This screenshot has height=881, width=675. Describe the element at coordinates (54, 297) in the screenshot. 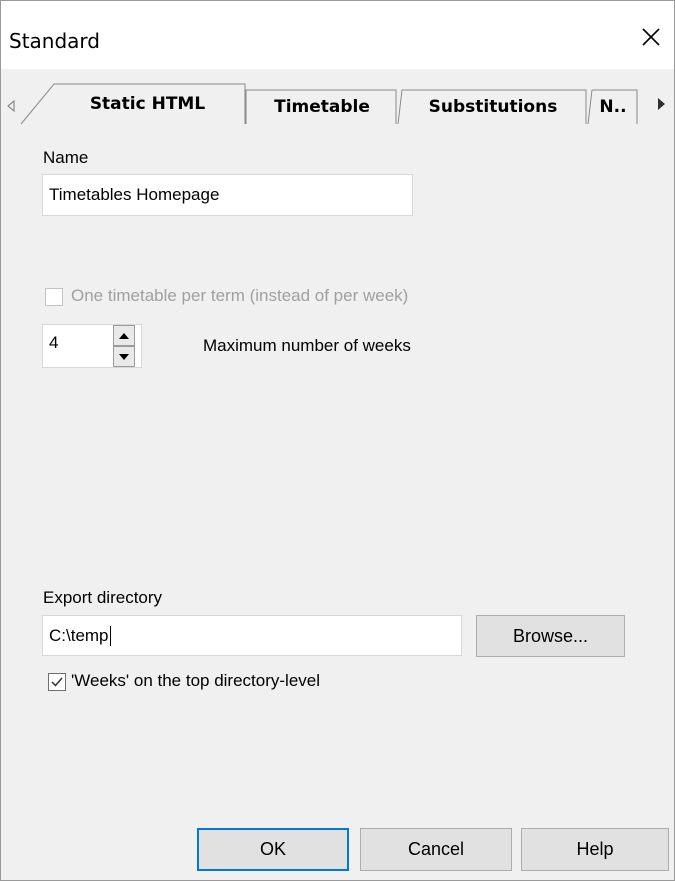

I see `per-term-checkbox` at that location.